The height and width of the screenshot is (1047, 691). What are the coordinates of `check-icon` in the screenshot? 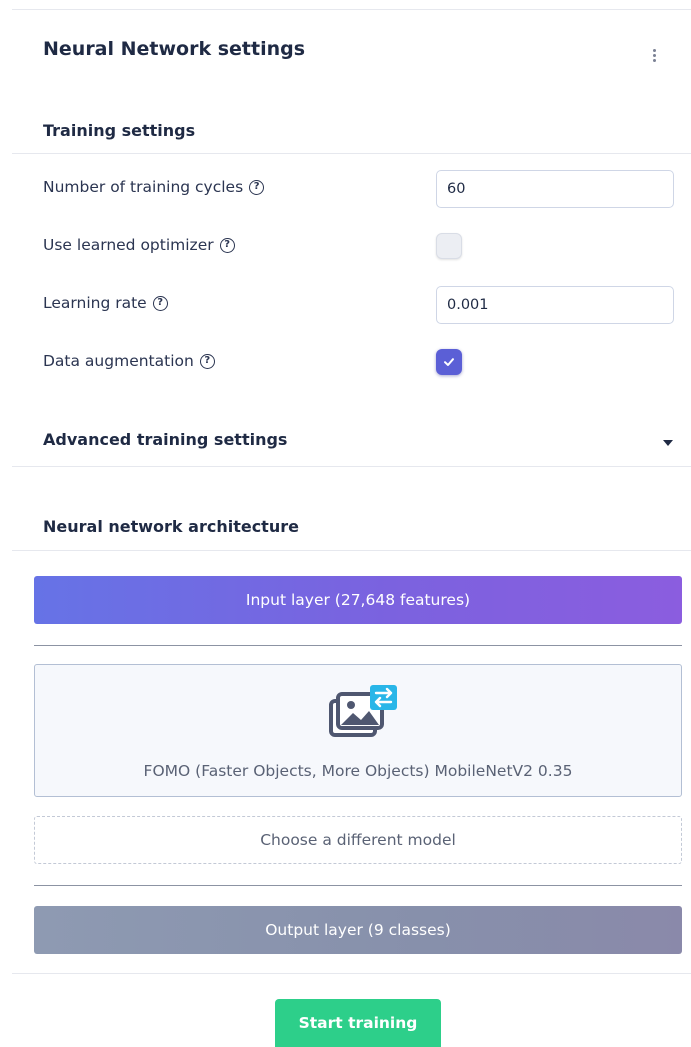 It's located at (449, 362).